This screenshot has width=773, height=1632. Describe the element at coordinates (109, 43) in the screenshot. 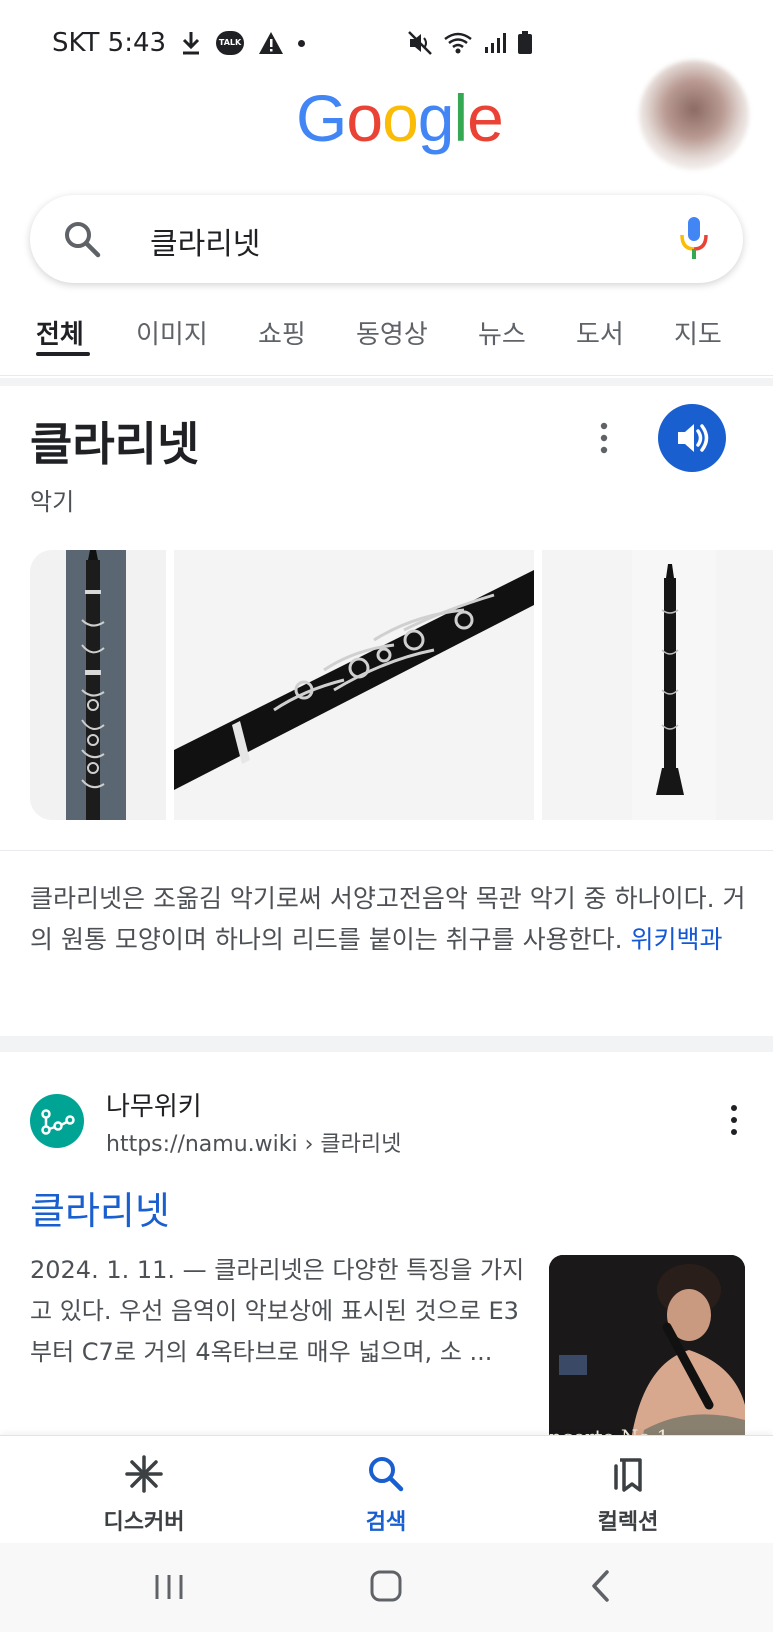

I see `carrier-time: SKT 5:43` at that location.